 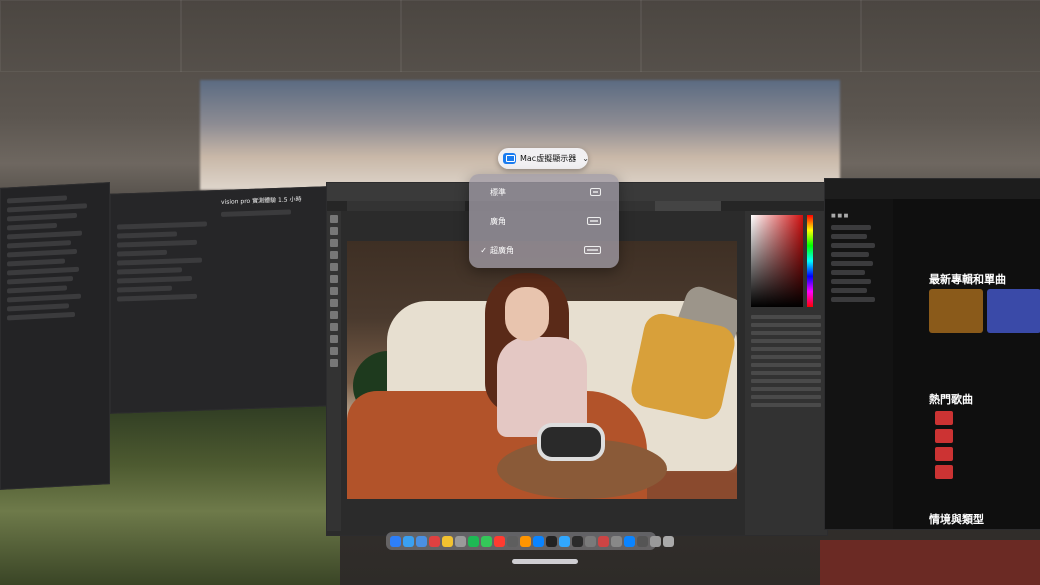 I want to click on mac-dock, so click(x=530, y=541).